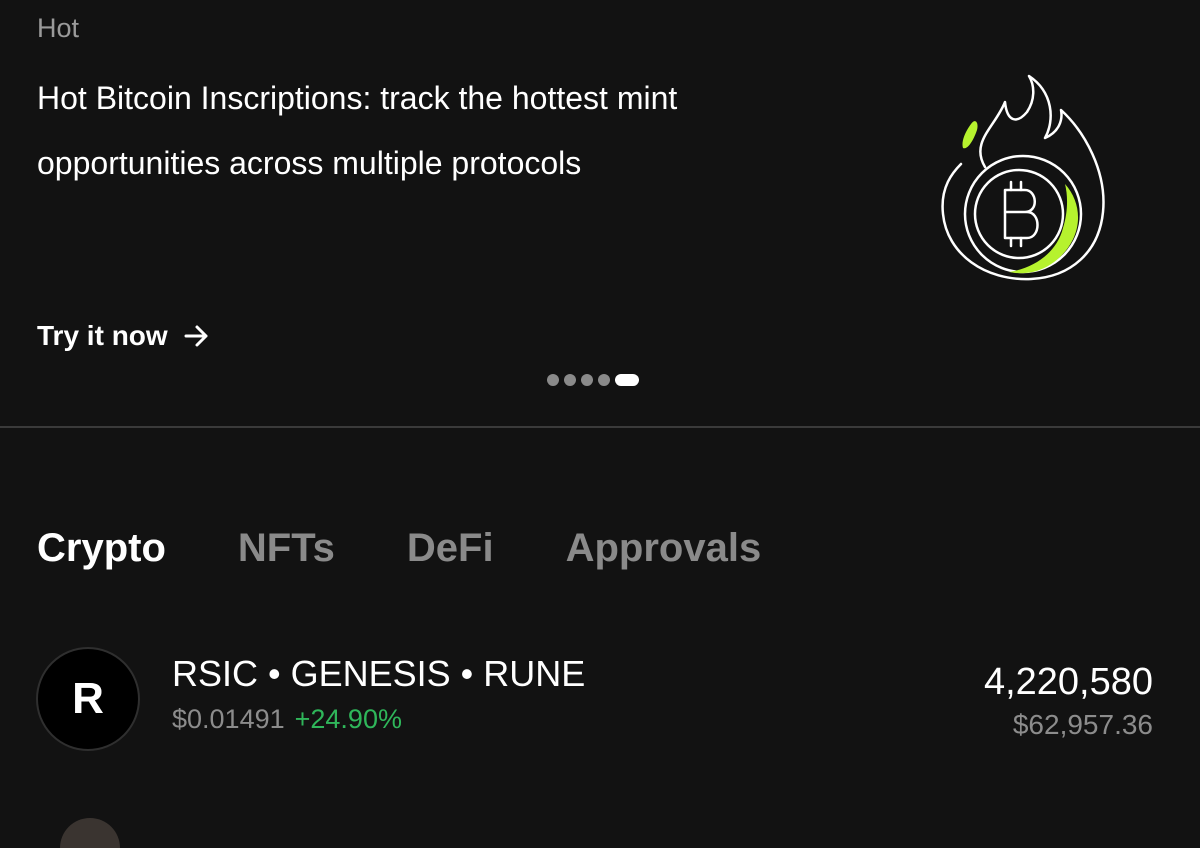  I want to click on token-price: $0.01491, so click(228, 719).